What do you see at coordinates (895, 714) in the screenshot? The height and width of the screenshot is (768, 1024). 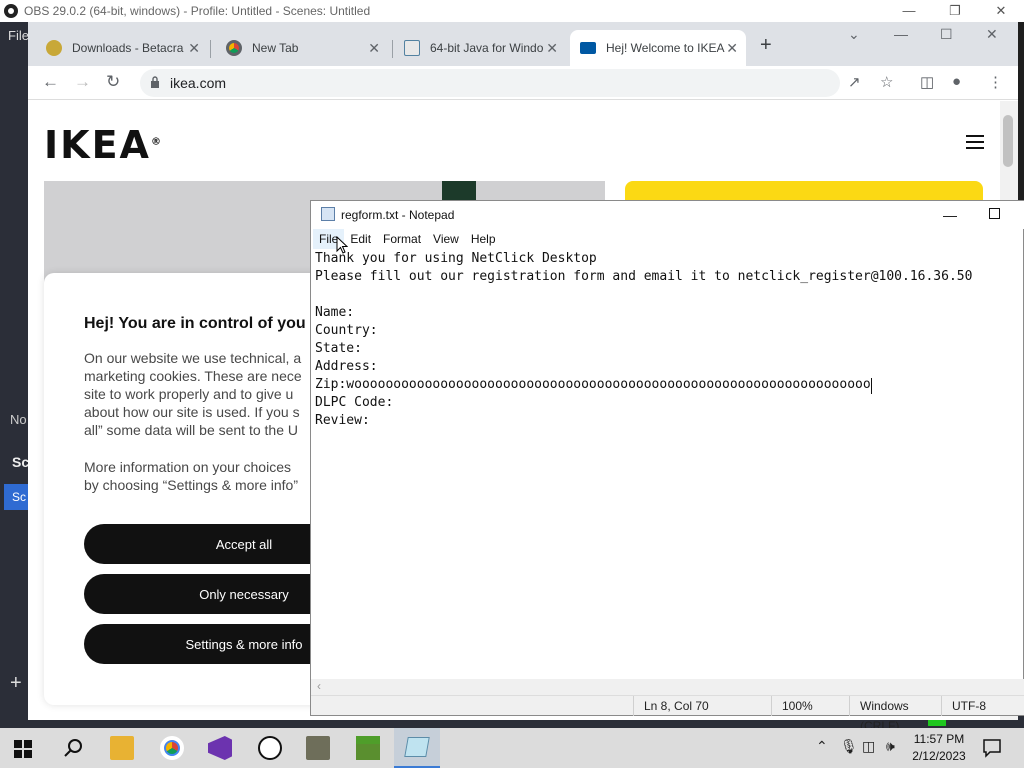 I see `status-line-ending: Windows (CRLF)` at bounding box center [895, 714].